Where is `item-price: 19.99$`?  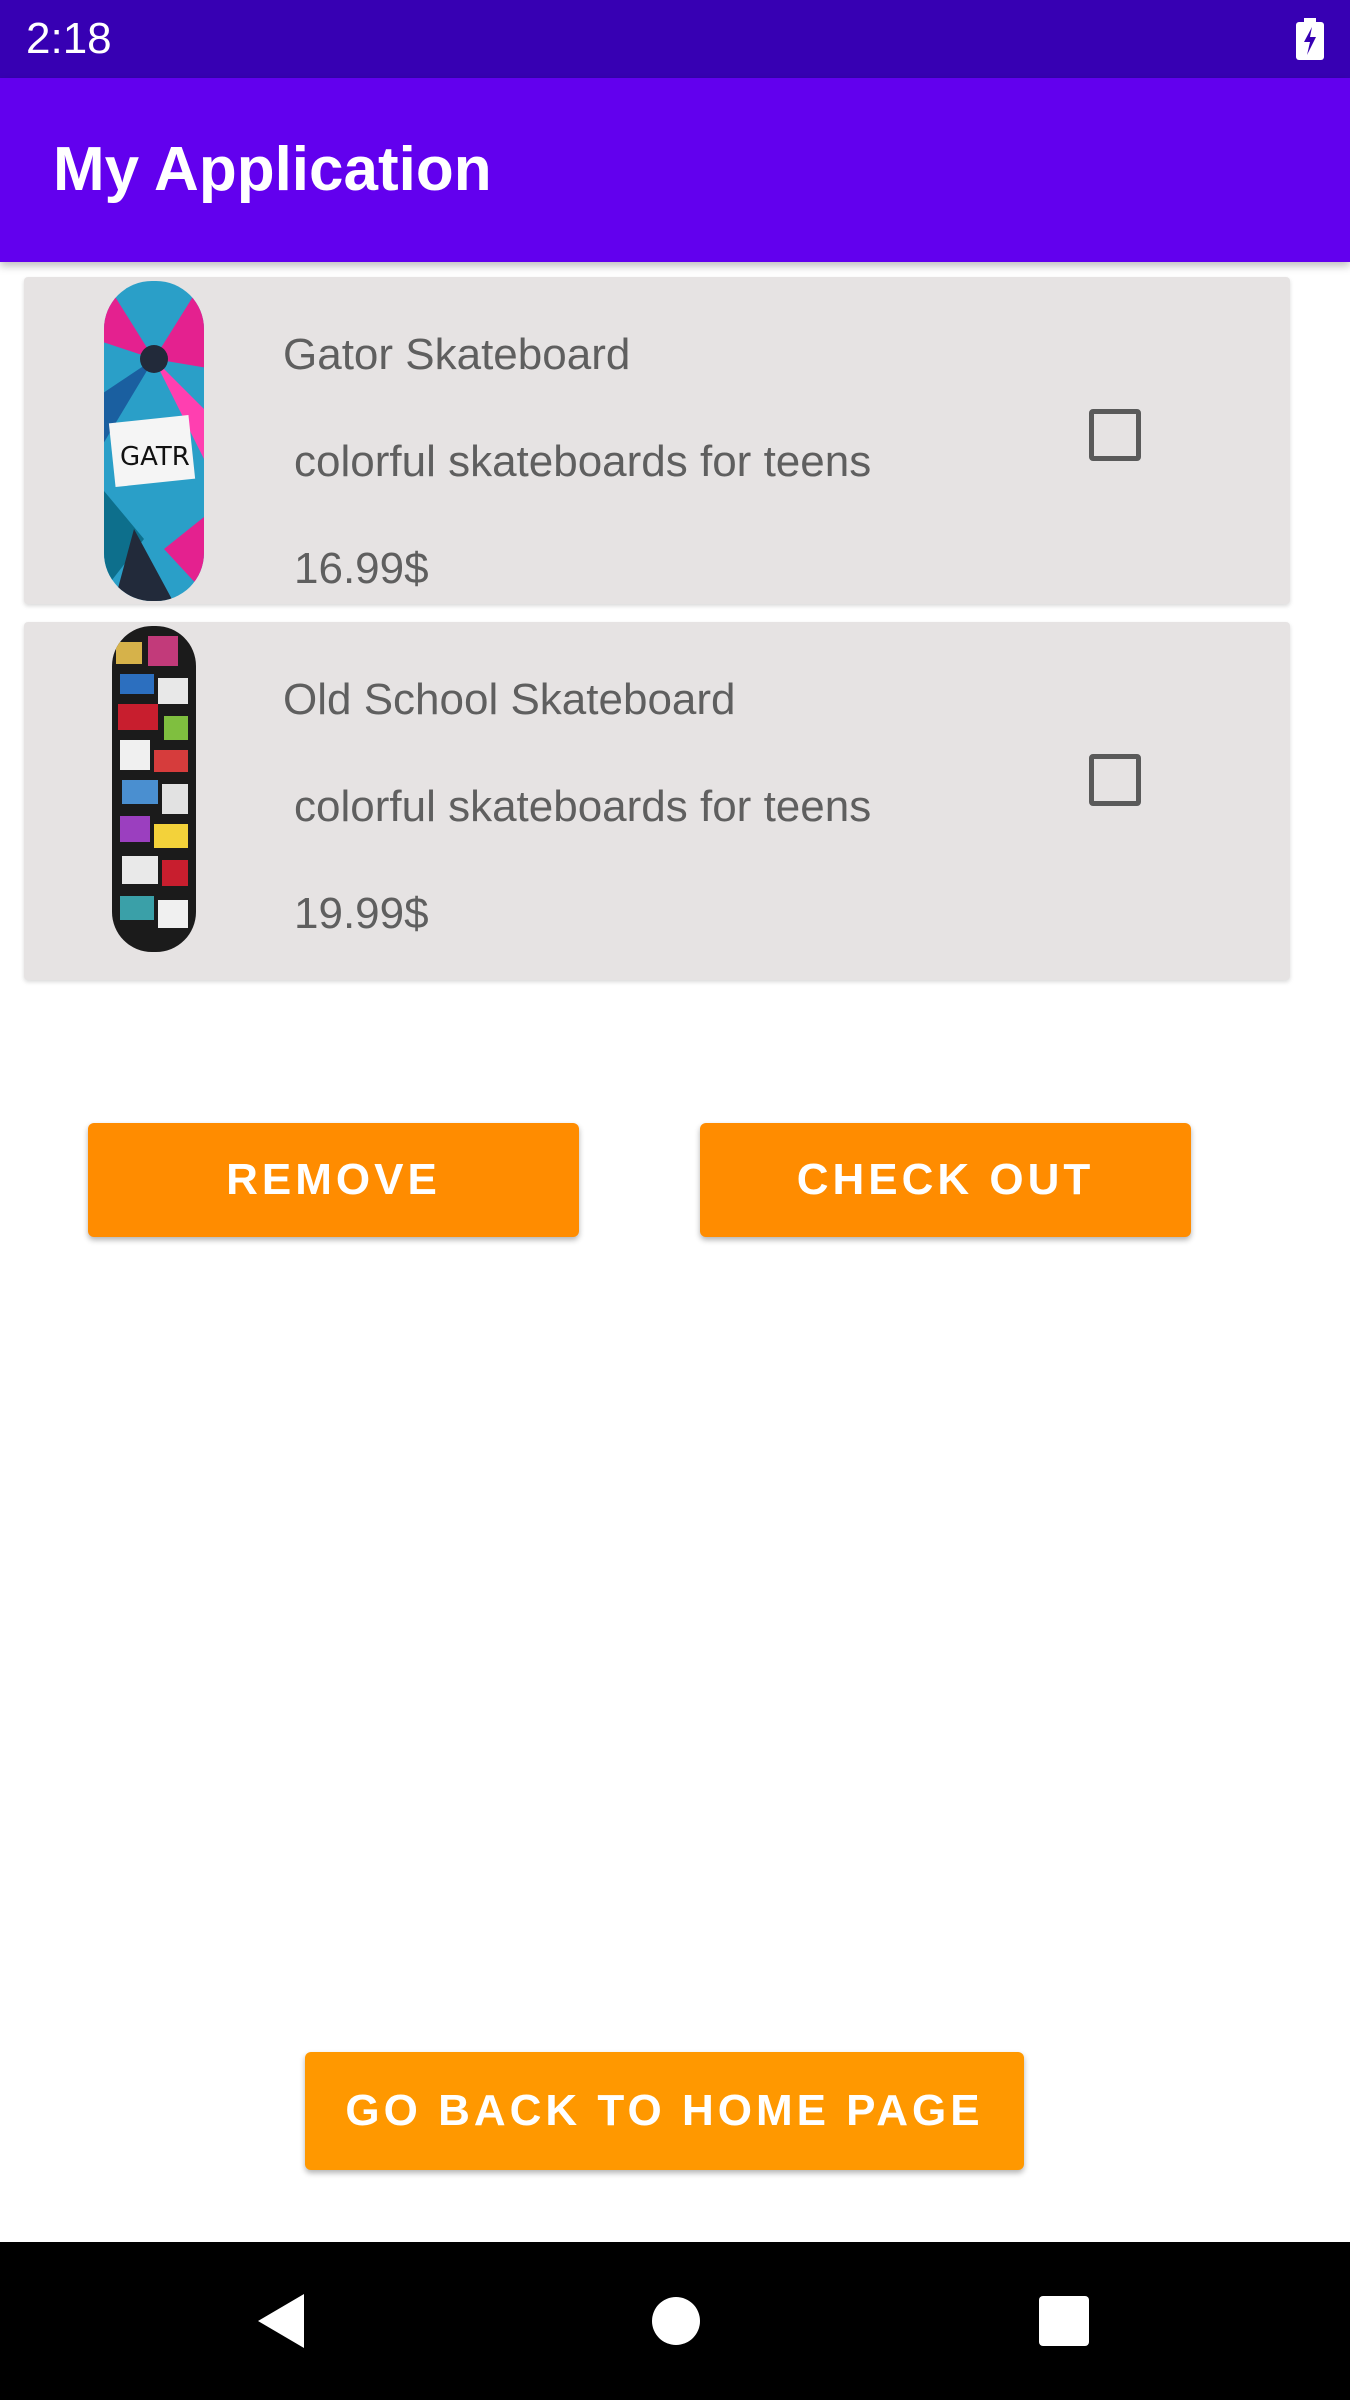
item-price: 19.99$ is located at coordinates (361, 913).